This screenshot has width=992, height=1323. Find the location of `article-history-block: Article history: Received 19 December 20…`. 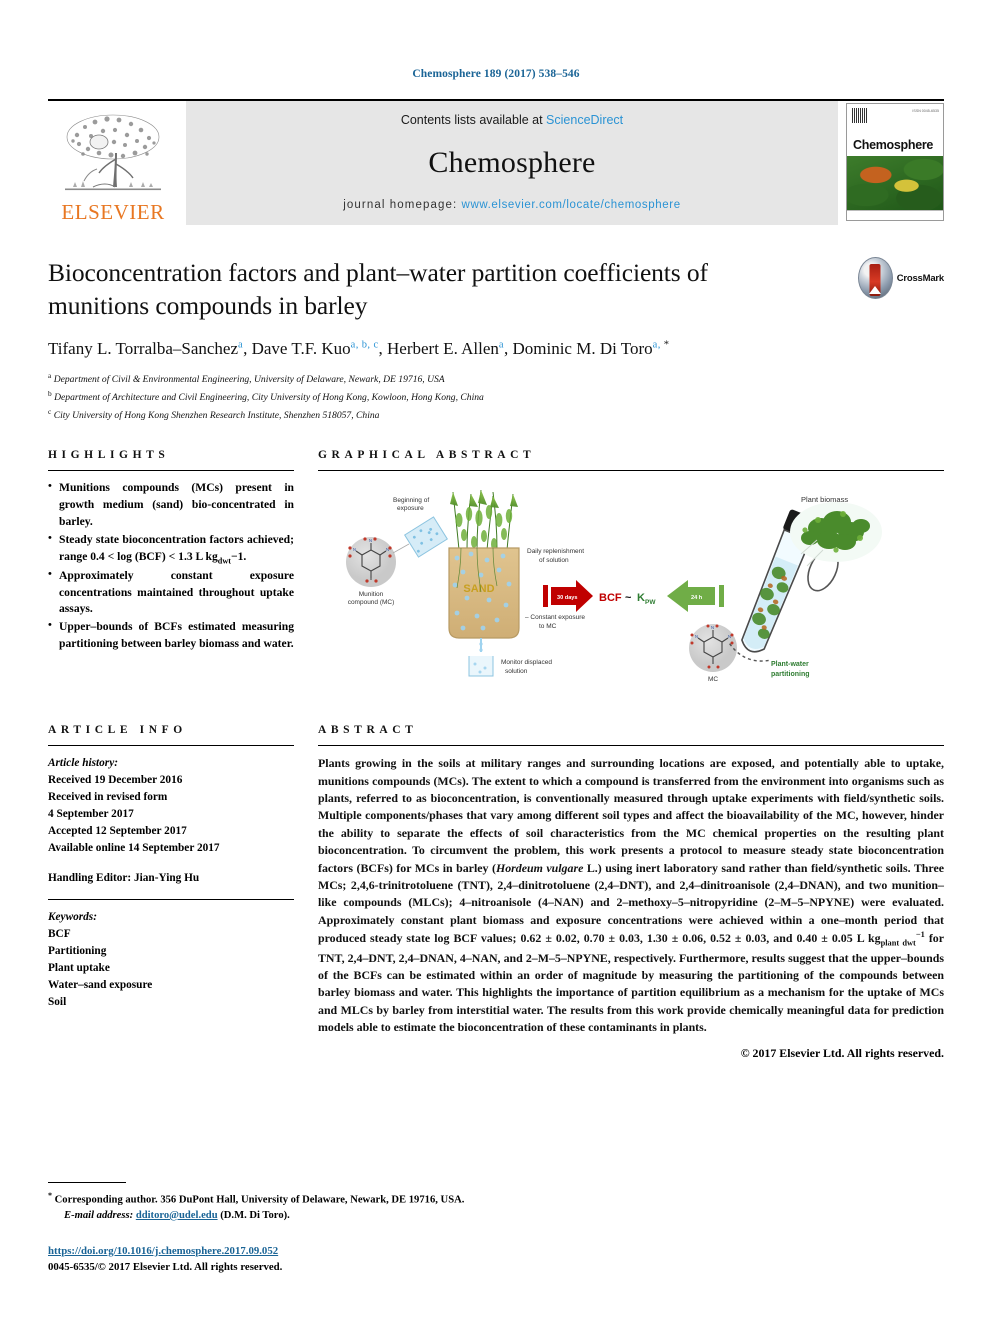

article-history-block: Article history: Received 19 December 20… is located at coordinates (171, 821).